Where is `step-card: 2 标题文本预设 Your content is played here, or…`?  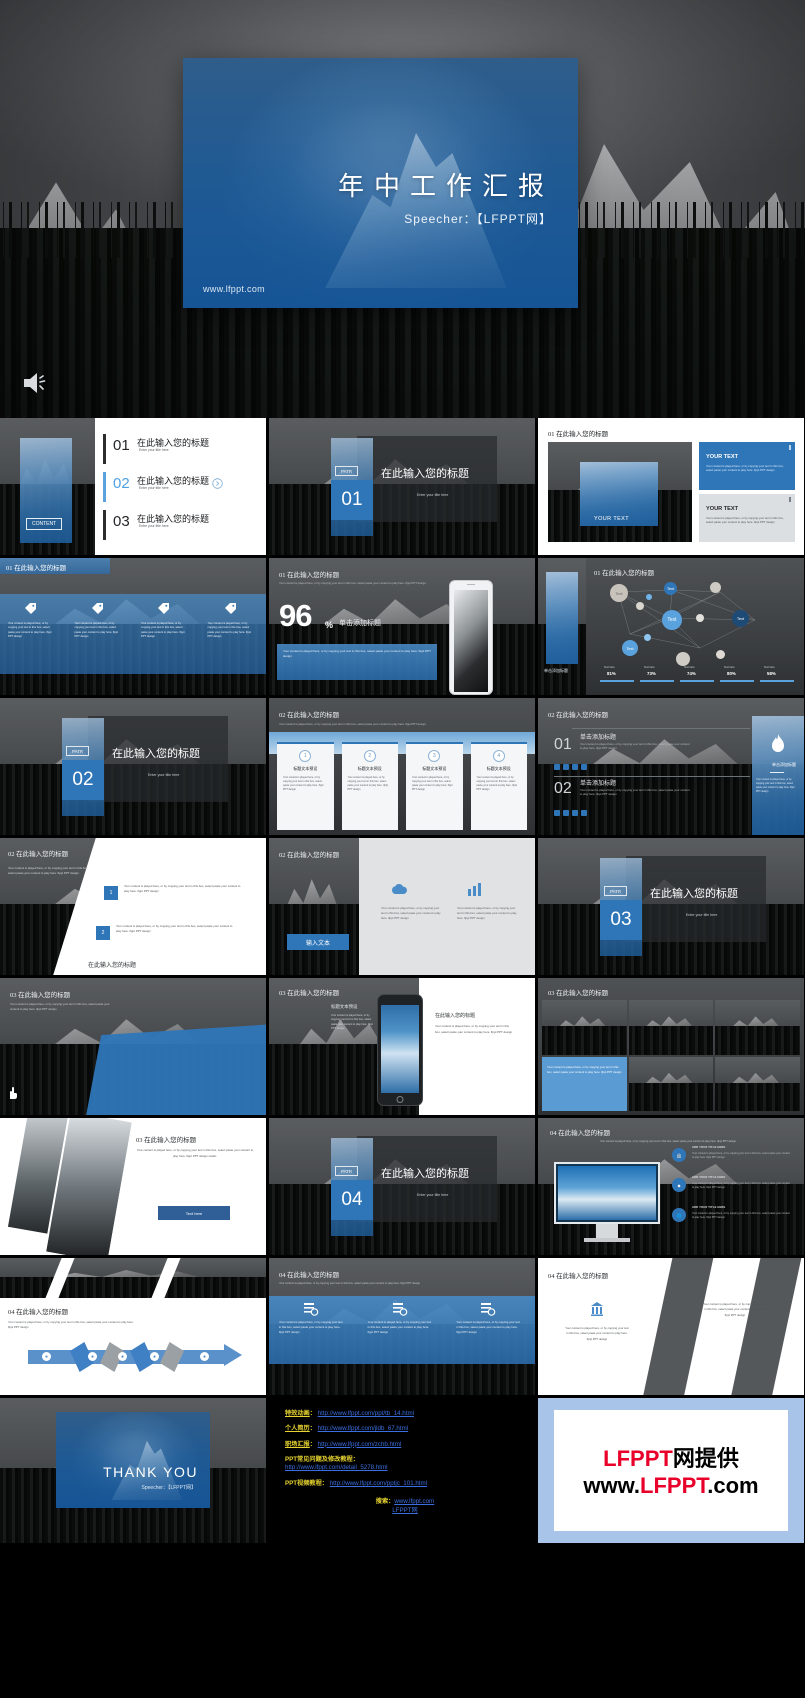
step-card: 2 标题文本预设 Your content is played here, or… is located at coordinates (369, 786).